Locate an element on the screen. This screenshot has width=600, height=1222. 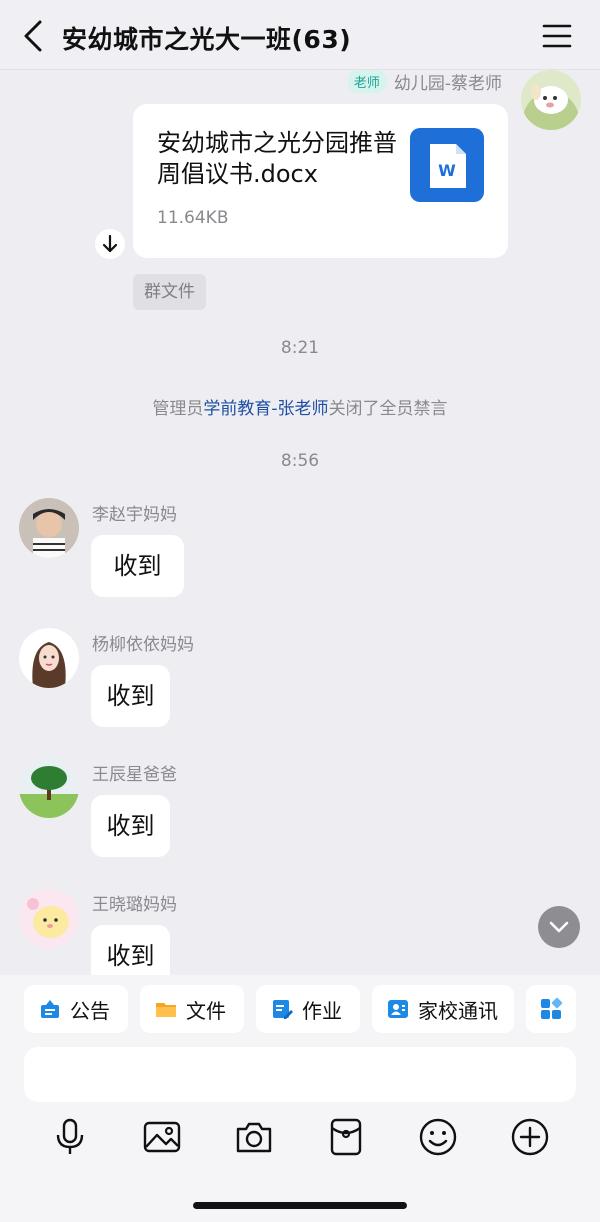
file-message-card: 安幼城市之光分园推普周倡议书.docx 11.64KB W is located at coordinates (320, 181).